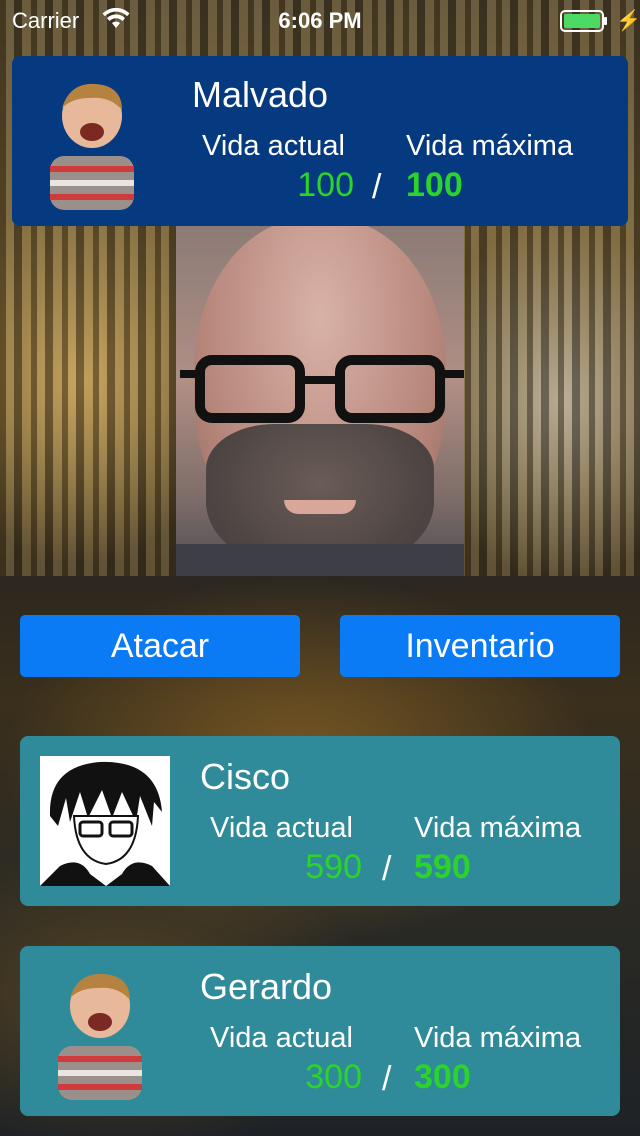 The height and width of the screenshot is (1136, 640). I want to click on villain-mouth, so click(320, 507).